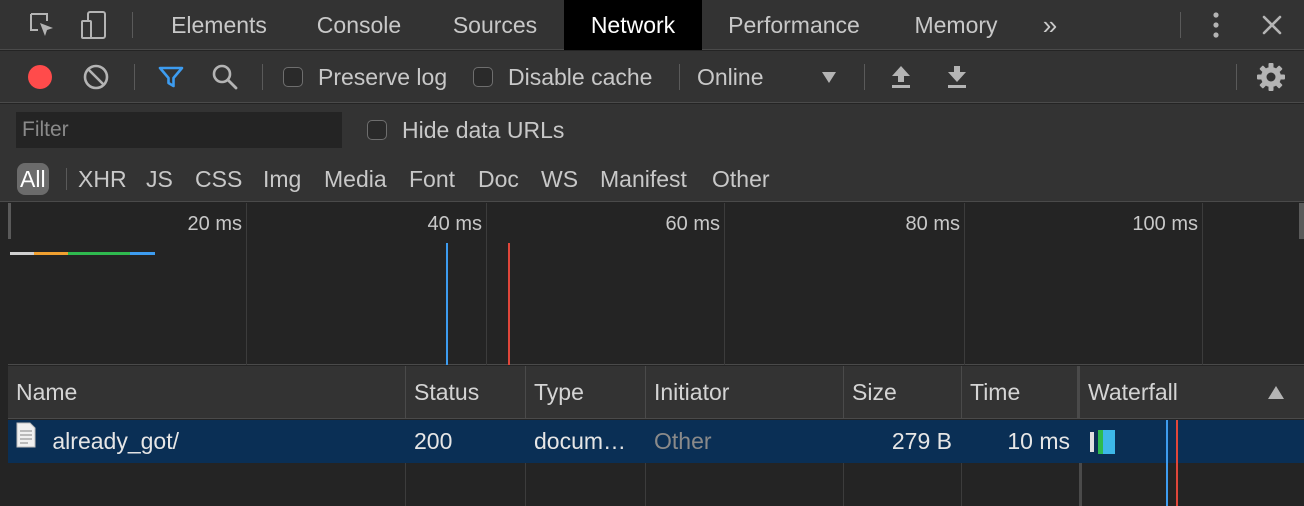 Image resolution: width=1304 pixels, height=506 pixels. Describe the element at coordinates (1109, 442) in the screenshot. I see `waterfall-bar-download` at that location.